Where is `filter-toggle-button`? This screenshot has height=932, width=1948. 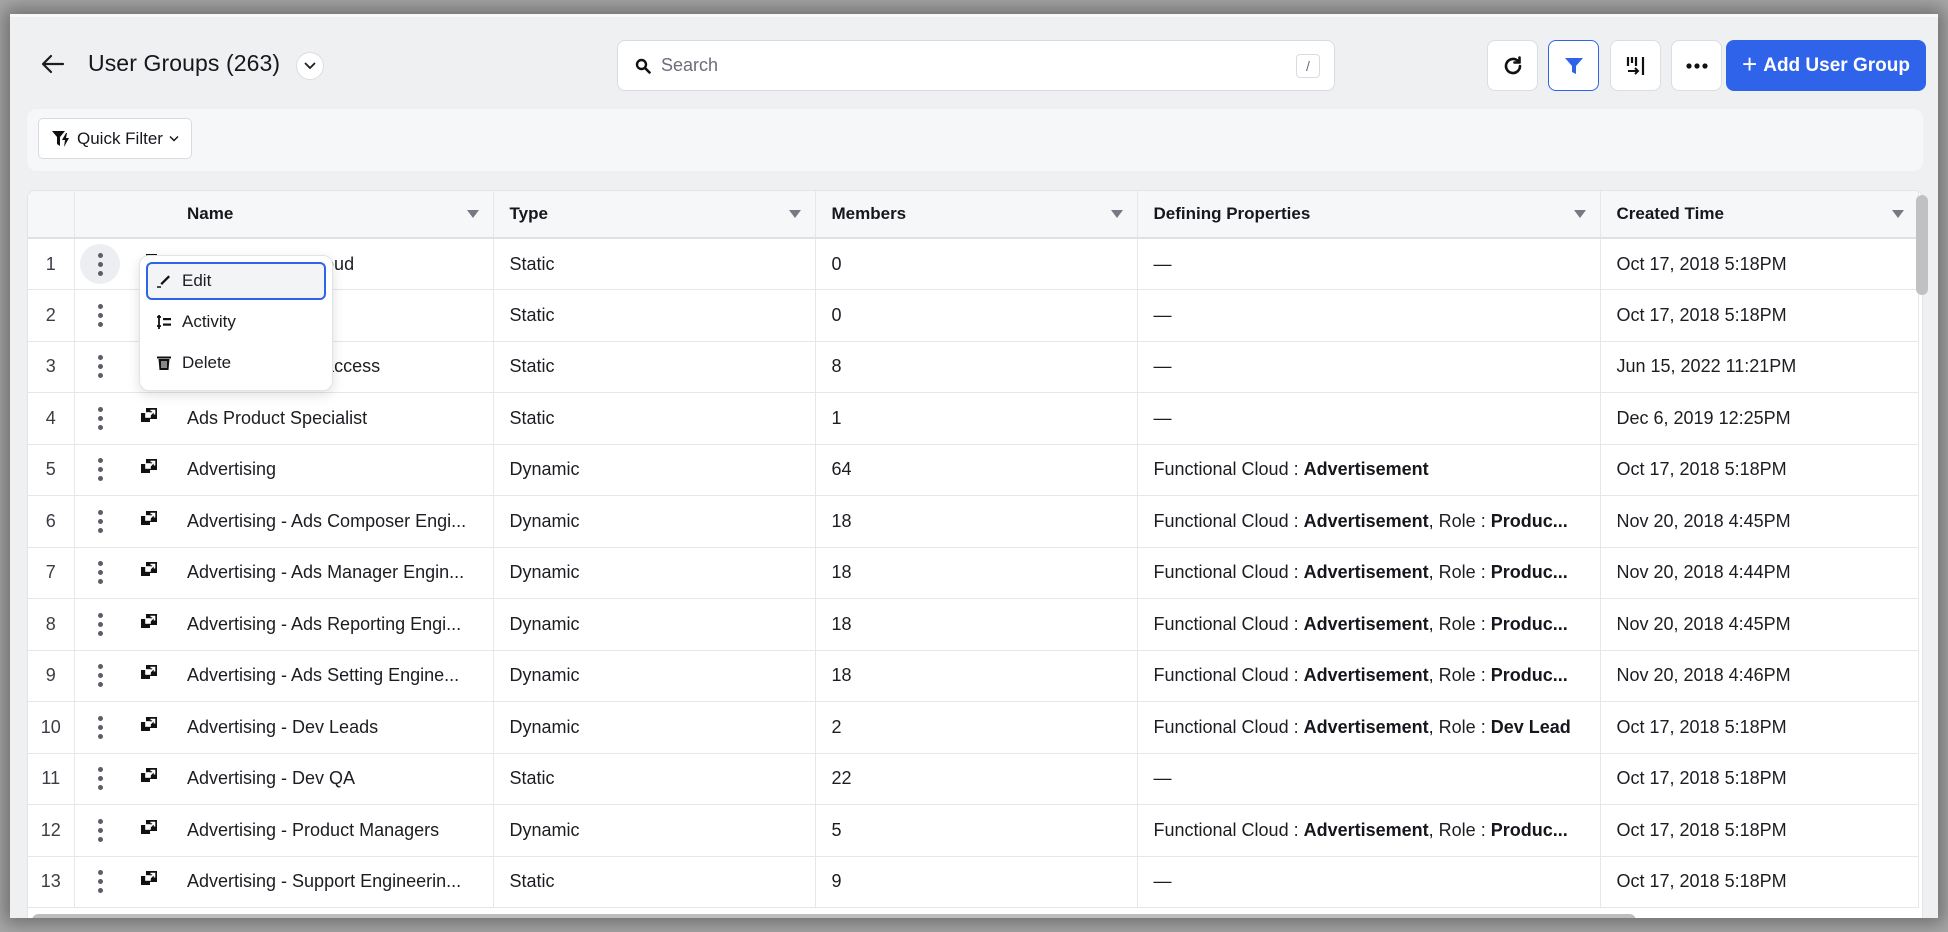 filter-toggle-button is located at coordinates (1573, 65).